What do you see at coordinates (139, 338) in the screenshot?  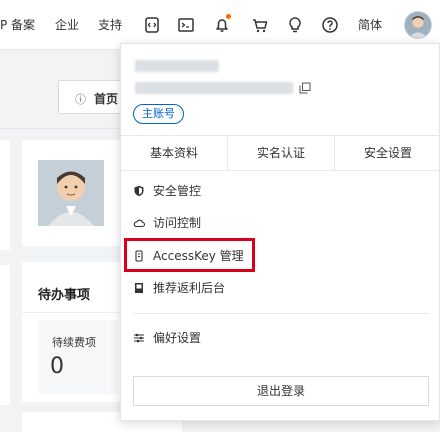 I see `sliders-icon` at bounding box center [139, 338].